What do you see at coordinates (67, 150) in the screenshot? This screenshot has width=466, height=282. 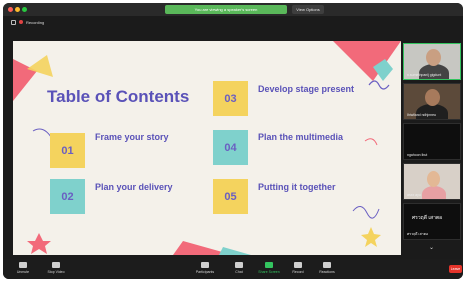 I see `toc-number-01: 01` at bounding box center [67, 150].